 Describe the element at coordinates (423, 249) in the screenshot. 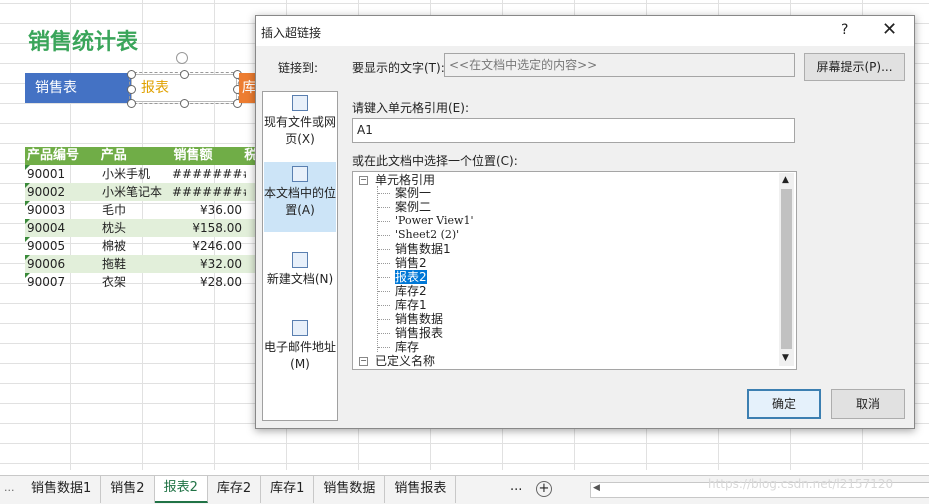

I see `tree-item: 销售数据1` at that location.